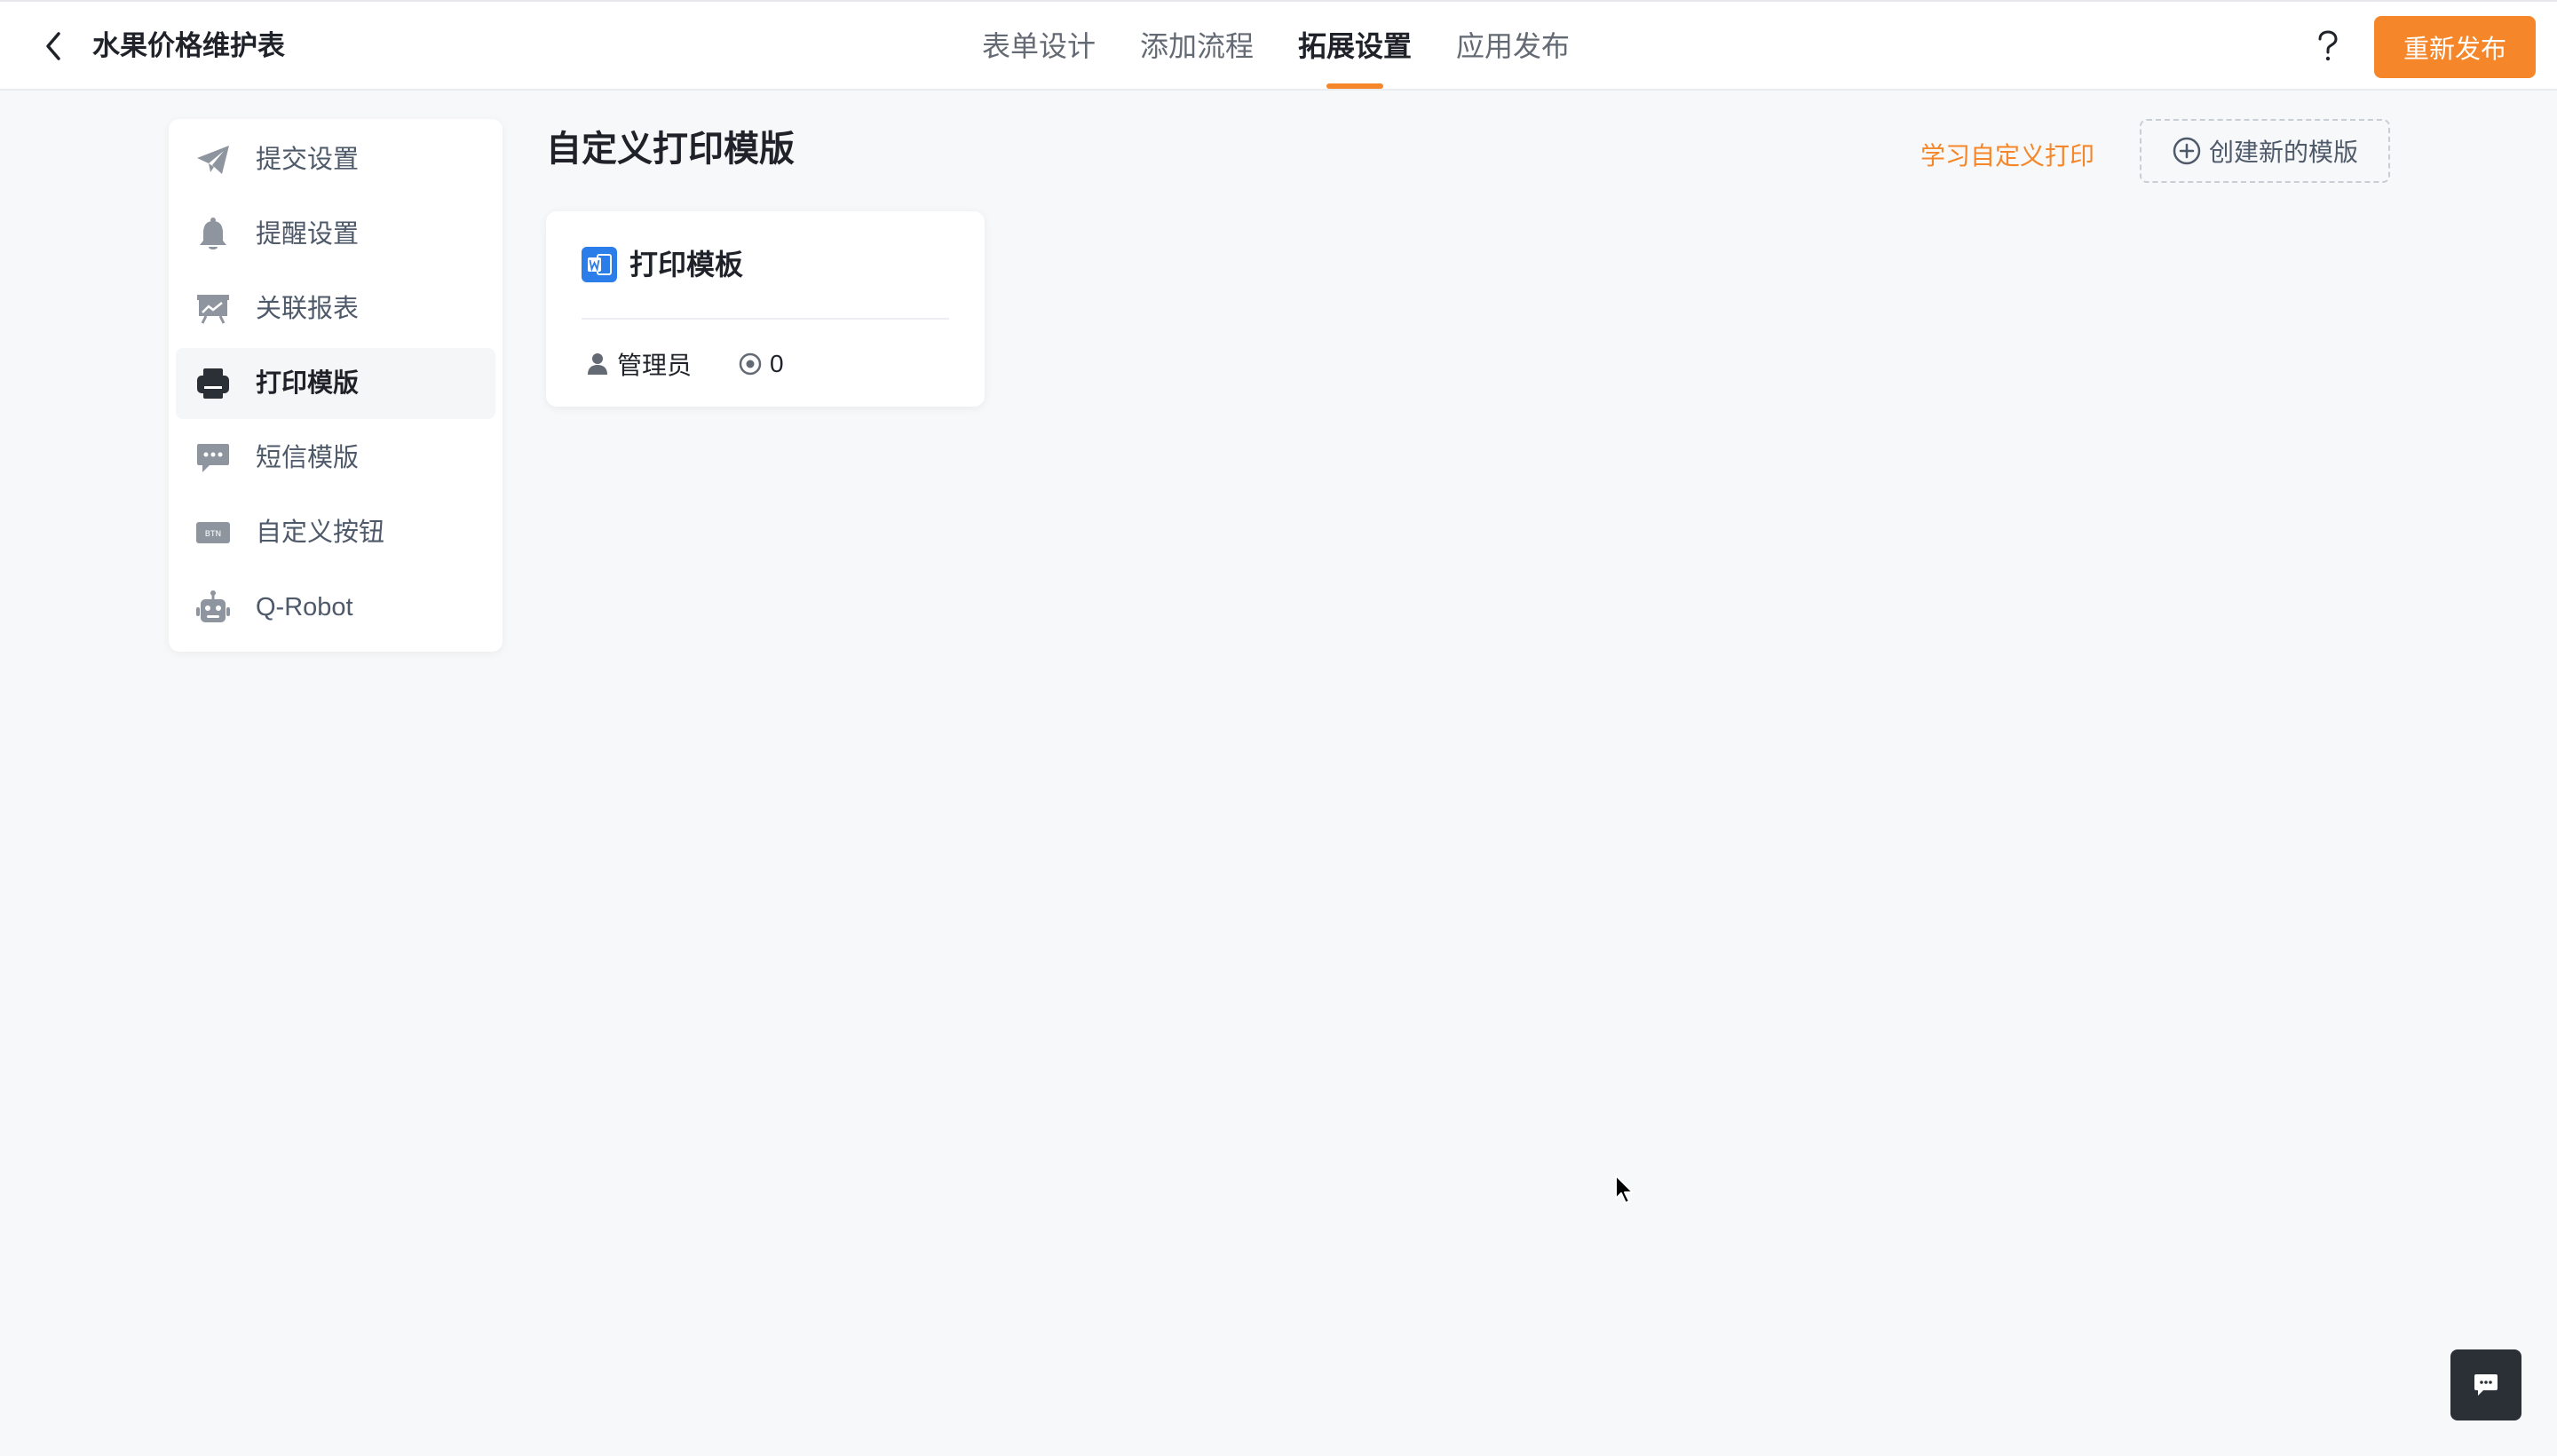 This screenshot has height=1456, width=2557. I want to click on svg-text: BTN, so click(213, 534).